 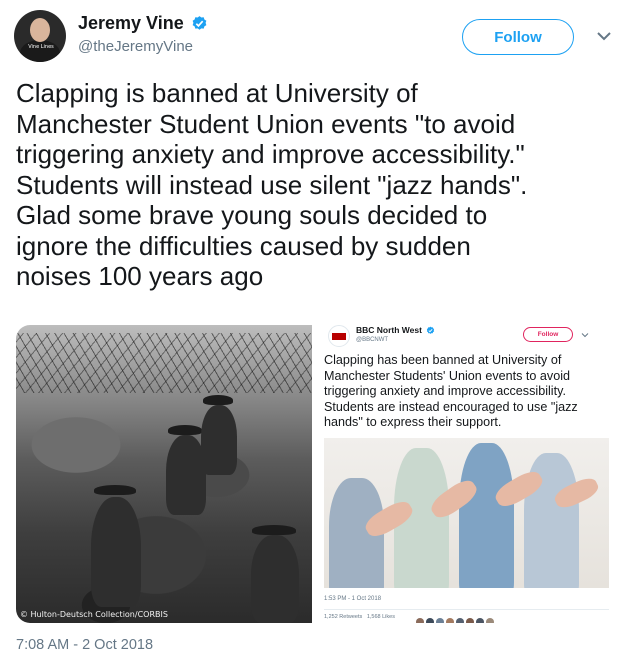 I want to click on avatar-caption: Vine Lines, so click(x=41, y=47).